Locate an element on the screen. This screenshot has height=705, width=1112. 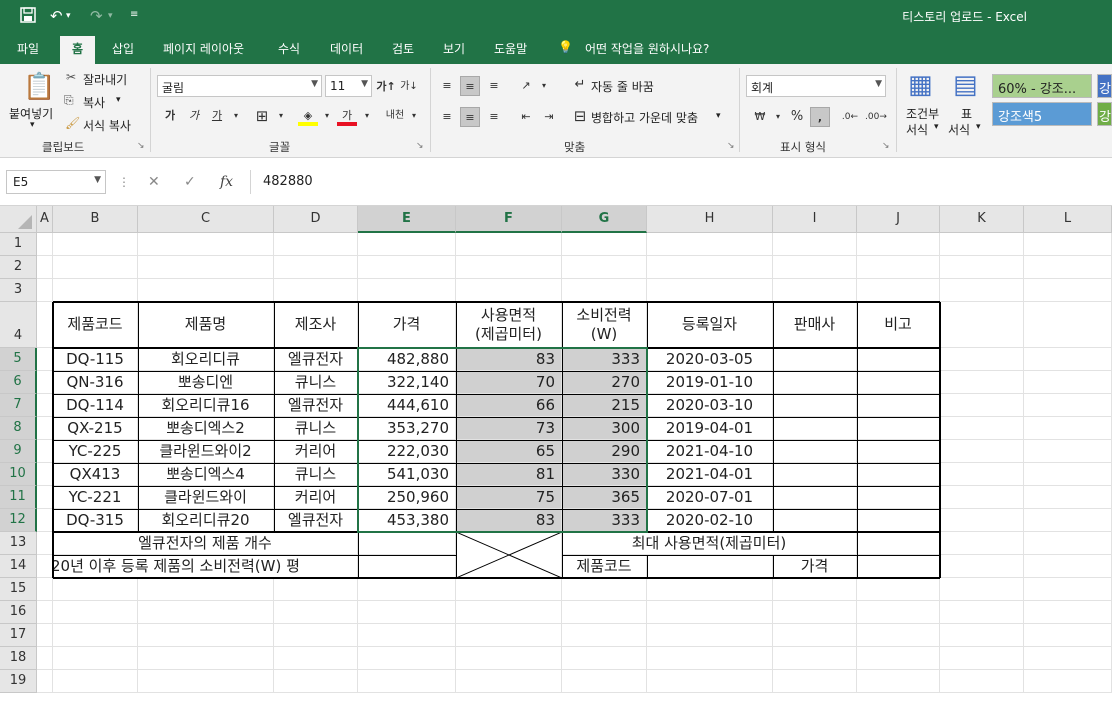
table-header-cell: 사용면적 (제곱미터) is located at coordinates (509, 325).